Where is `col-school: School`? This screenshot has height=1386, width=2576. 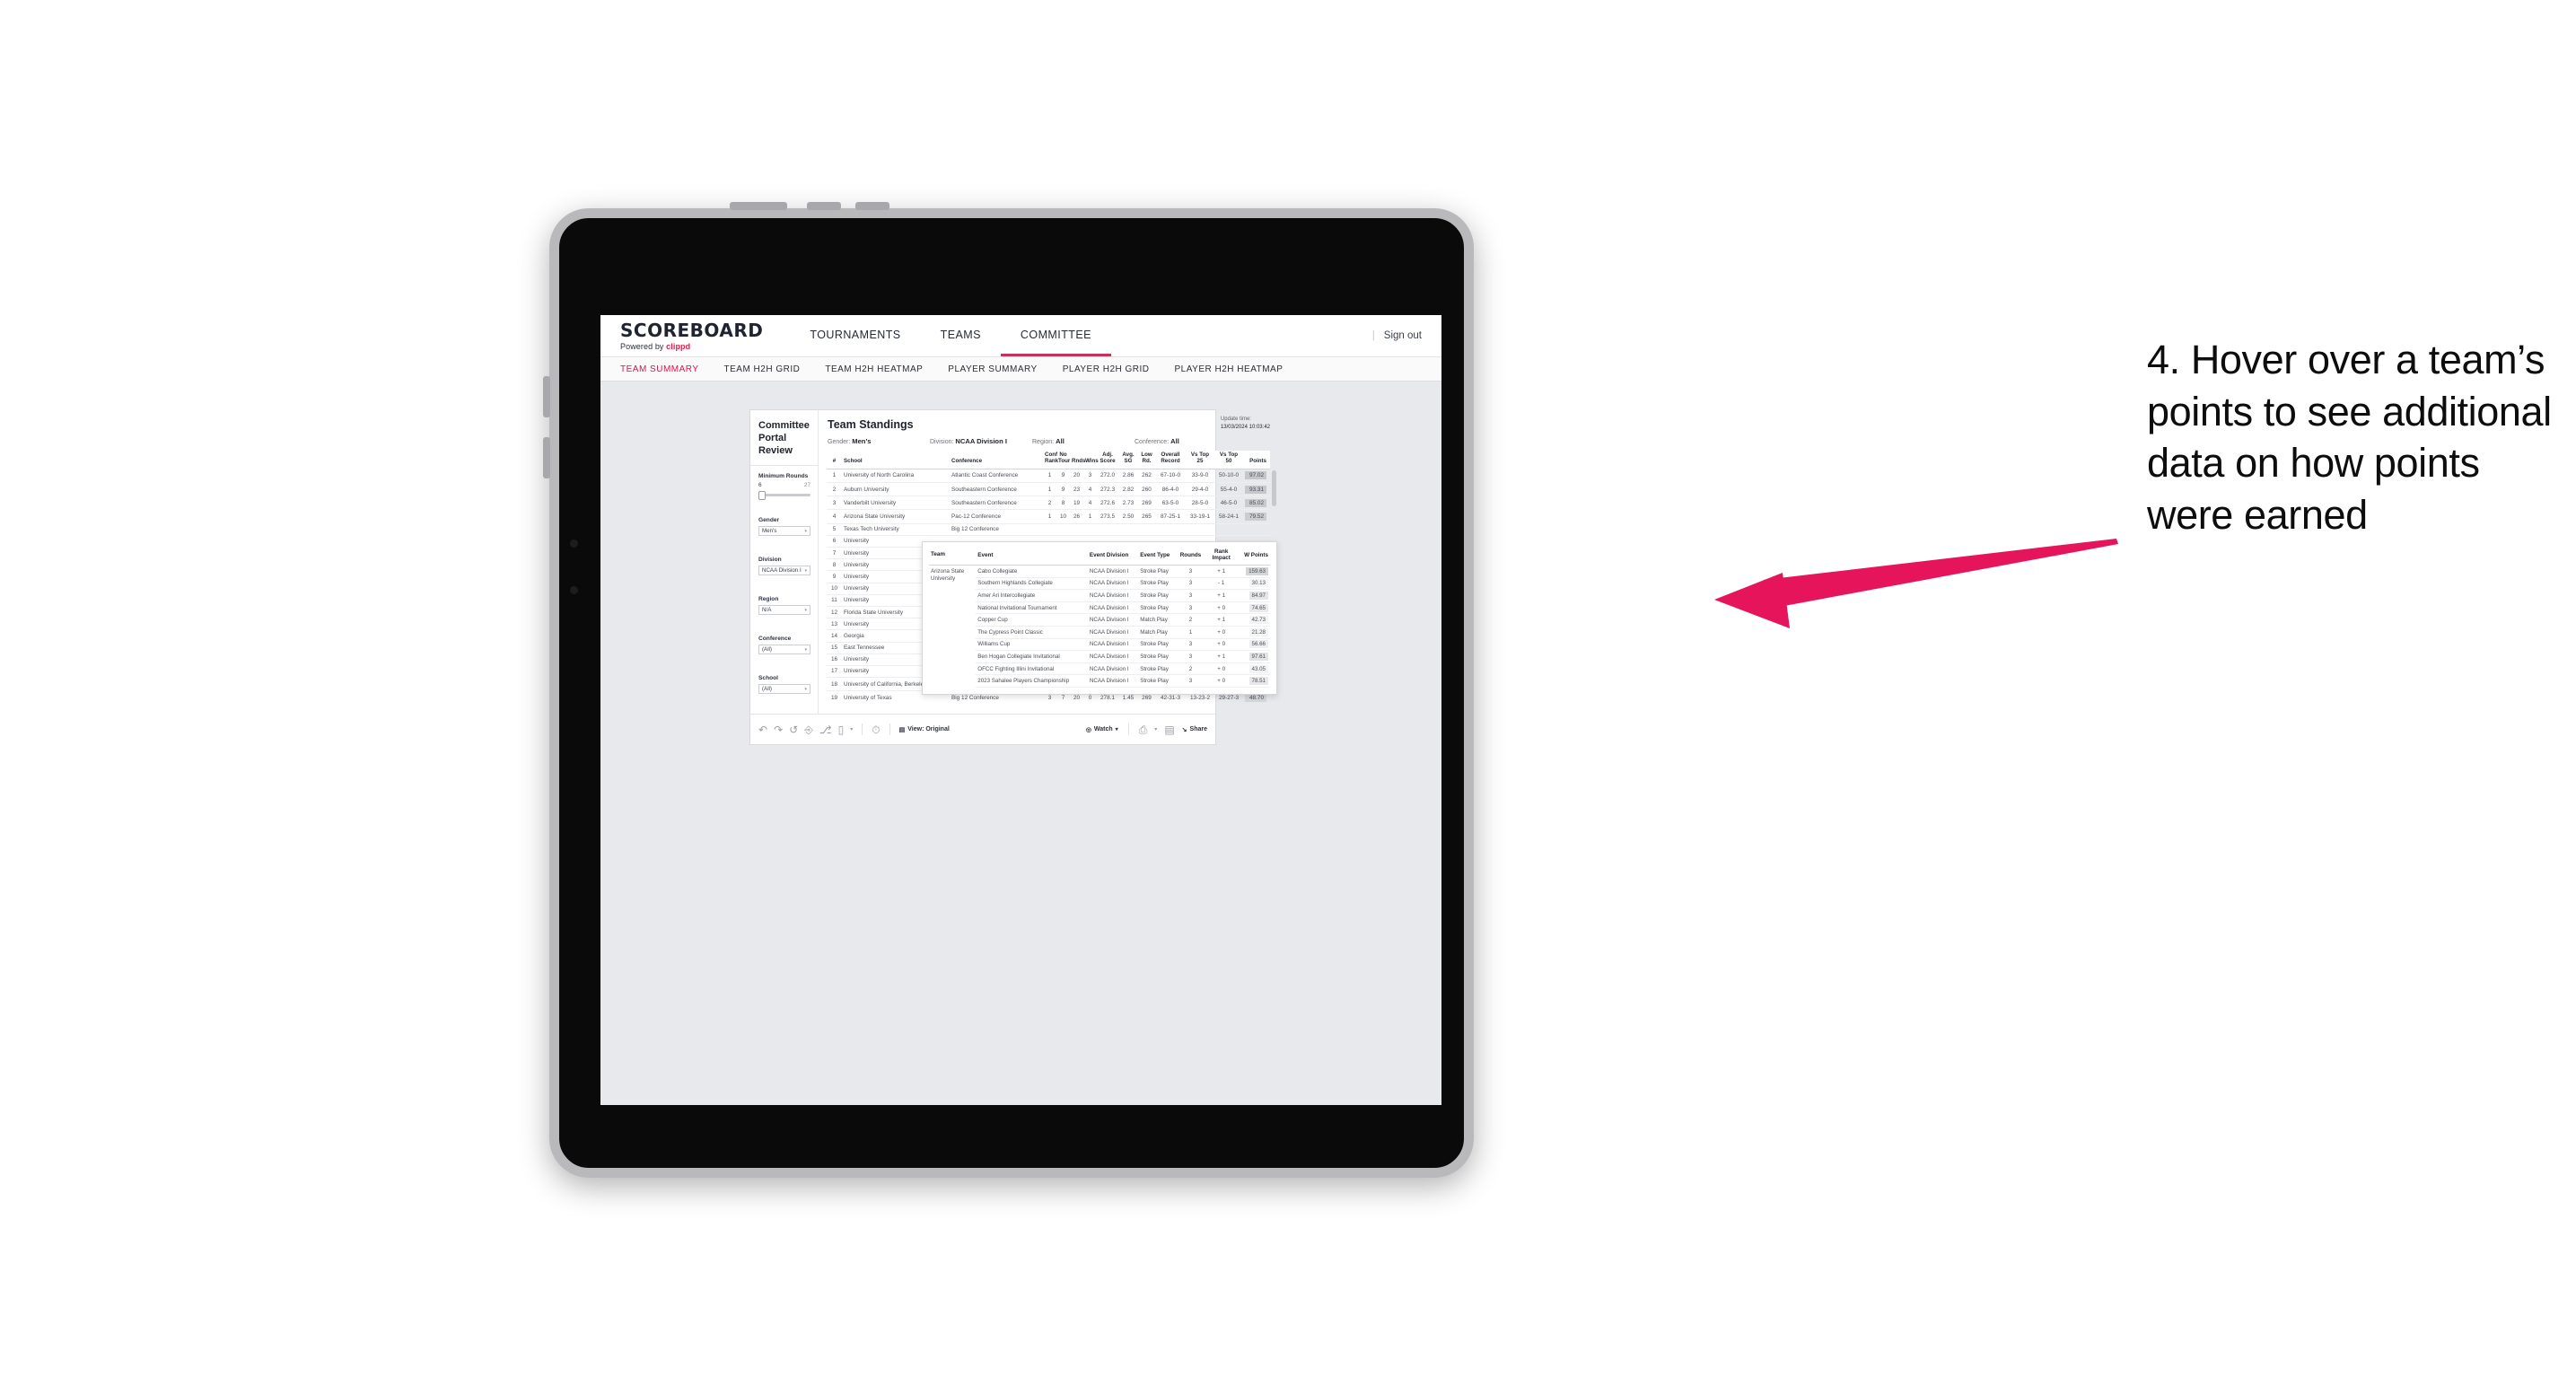
col-school: School is located at coordinates (896, 460).